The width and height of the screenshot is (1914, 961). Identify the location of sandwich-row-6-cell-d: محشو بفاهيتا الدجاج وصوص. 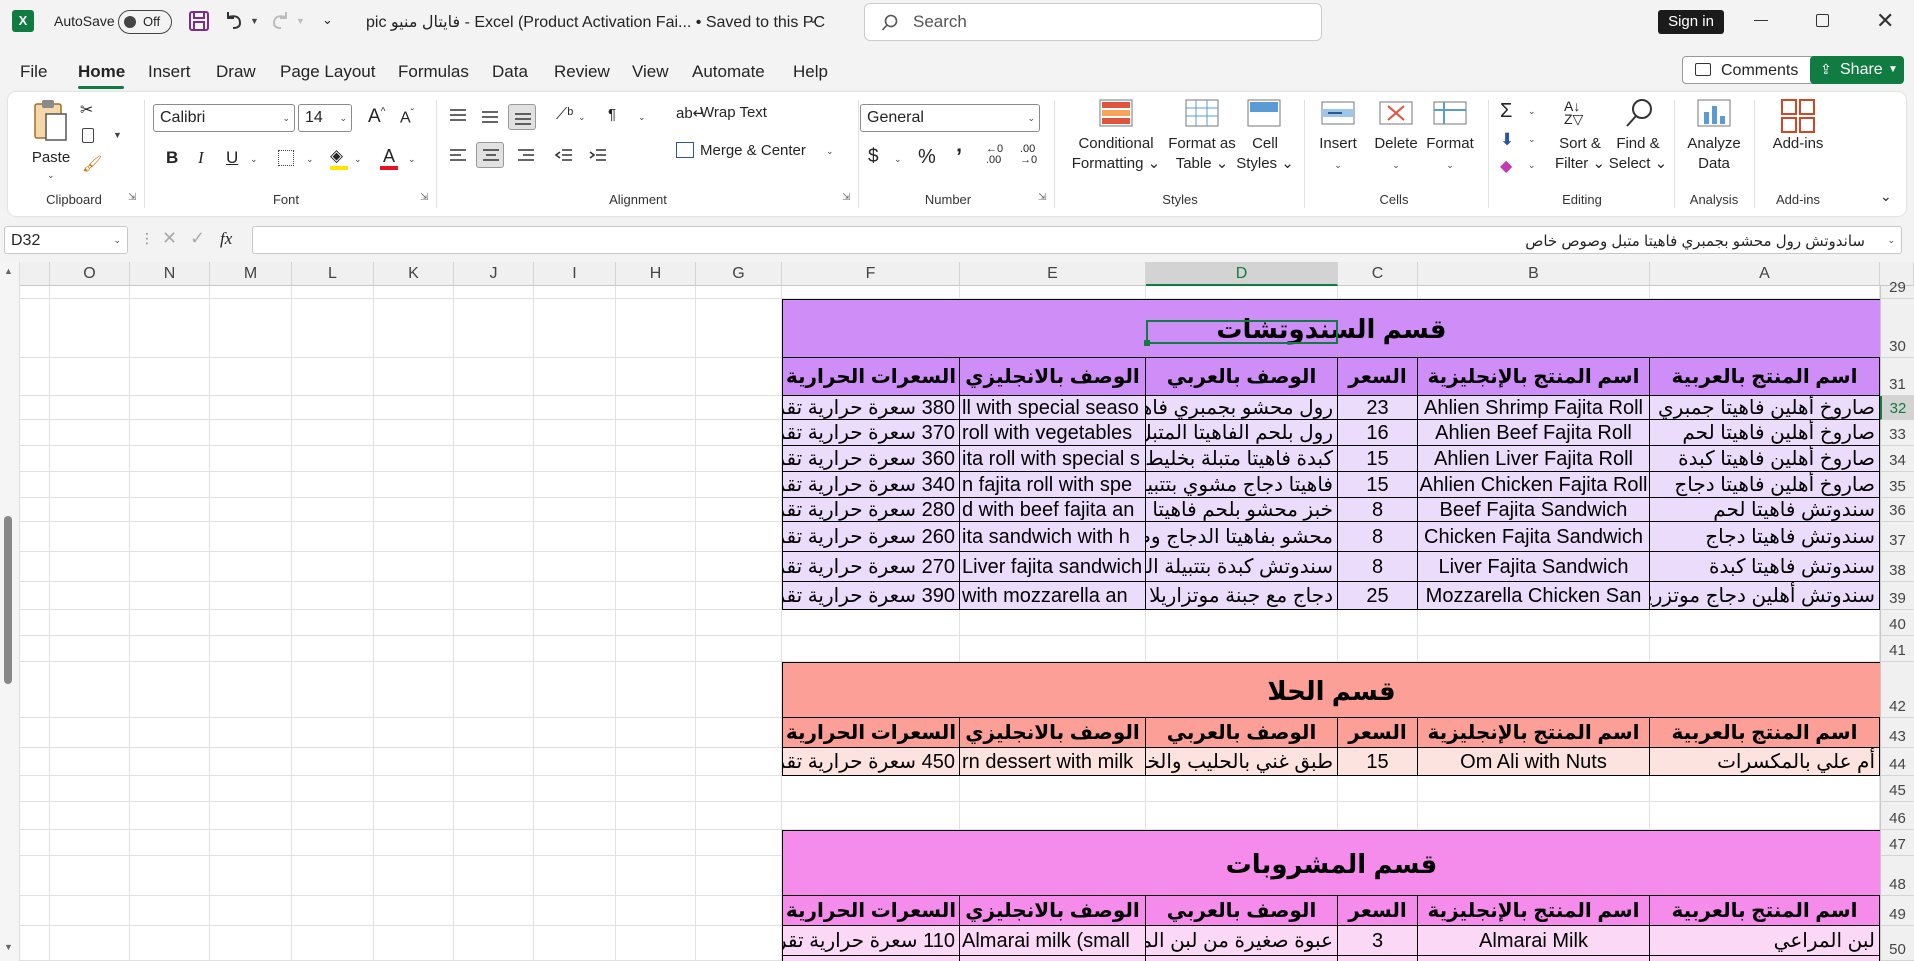
(1242, 537).